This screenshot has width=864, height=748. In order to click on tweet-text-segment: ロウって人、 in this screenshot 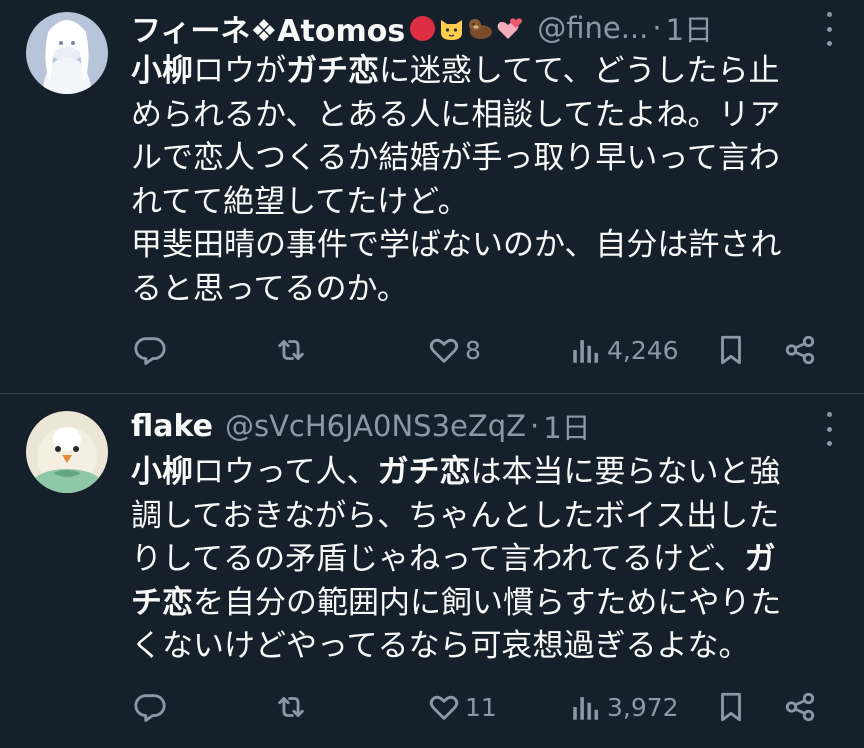, I will do `click(285, 472)`.